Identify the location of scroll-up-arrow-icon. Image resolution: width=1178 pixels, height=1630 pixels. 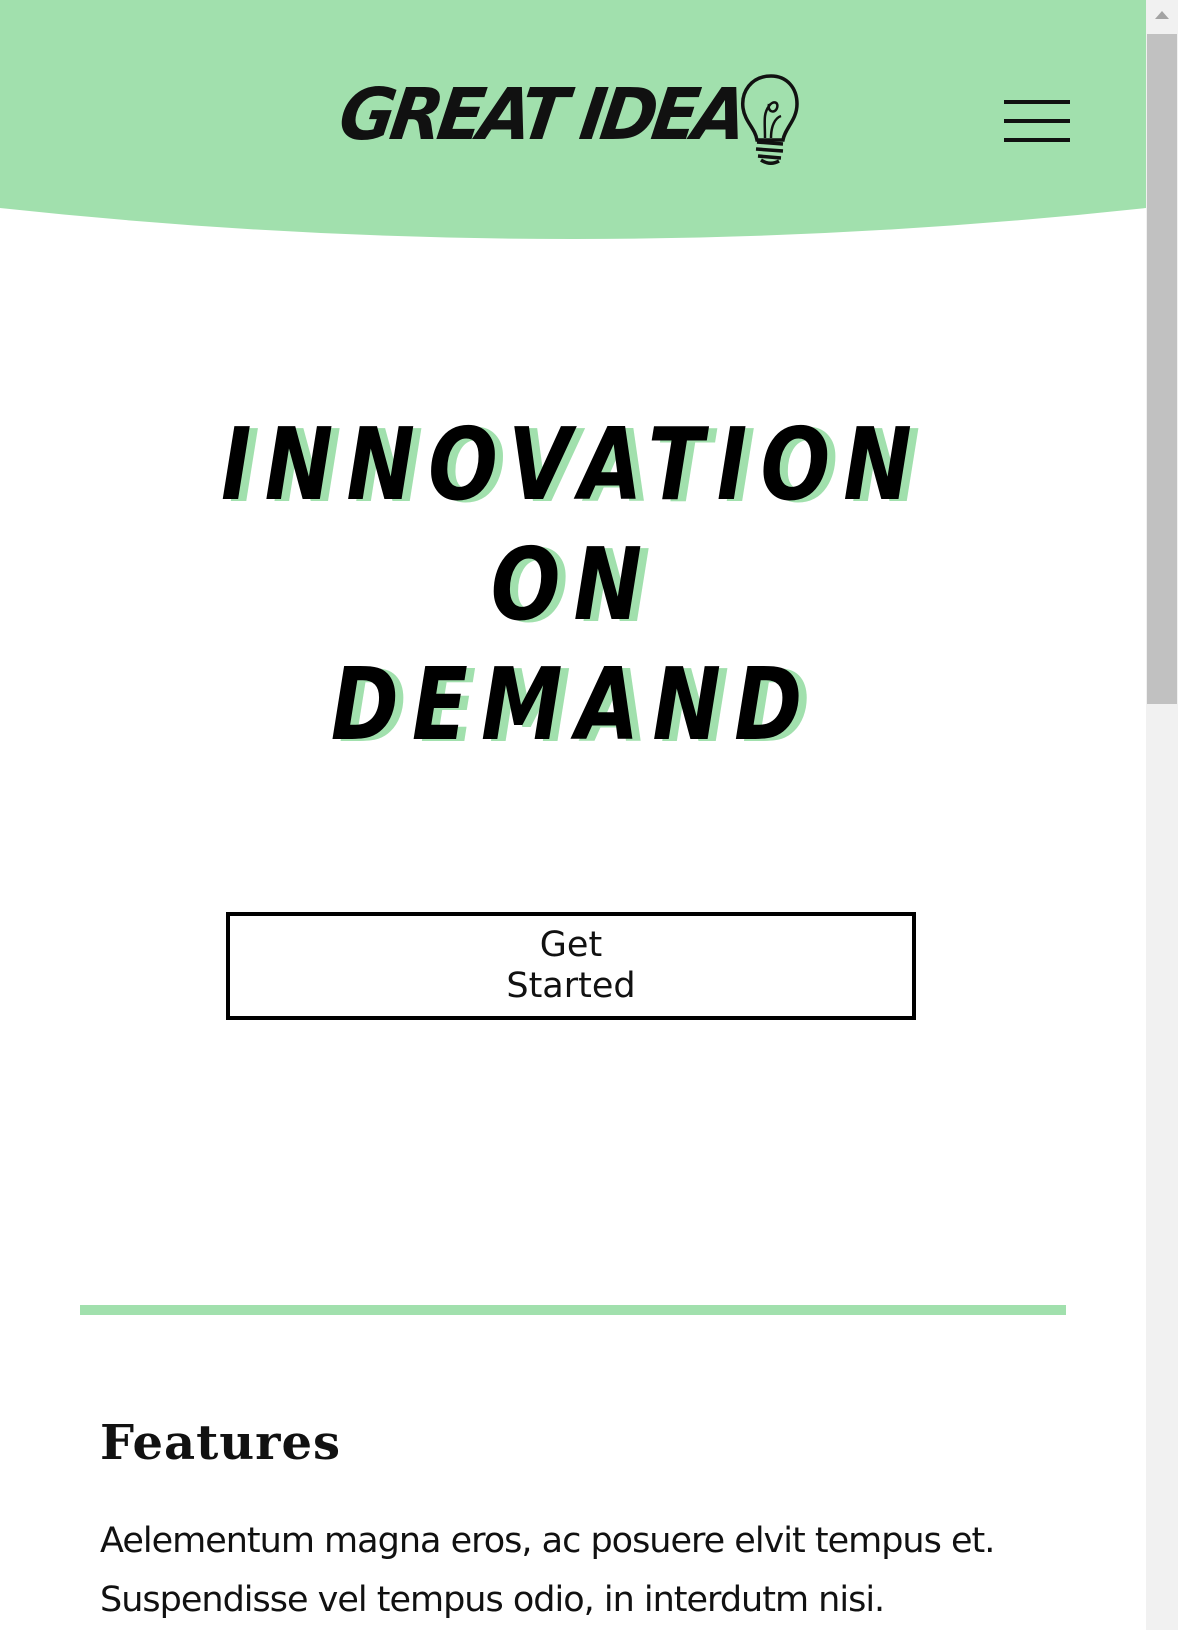
(1162, 15).